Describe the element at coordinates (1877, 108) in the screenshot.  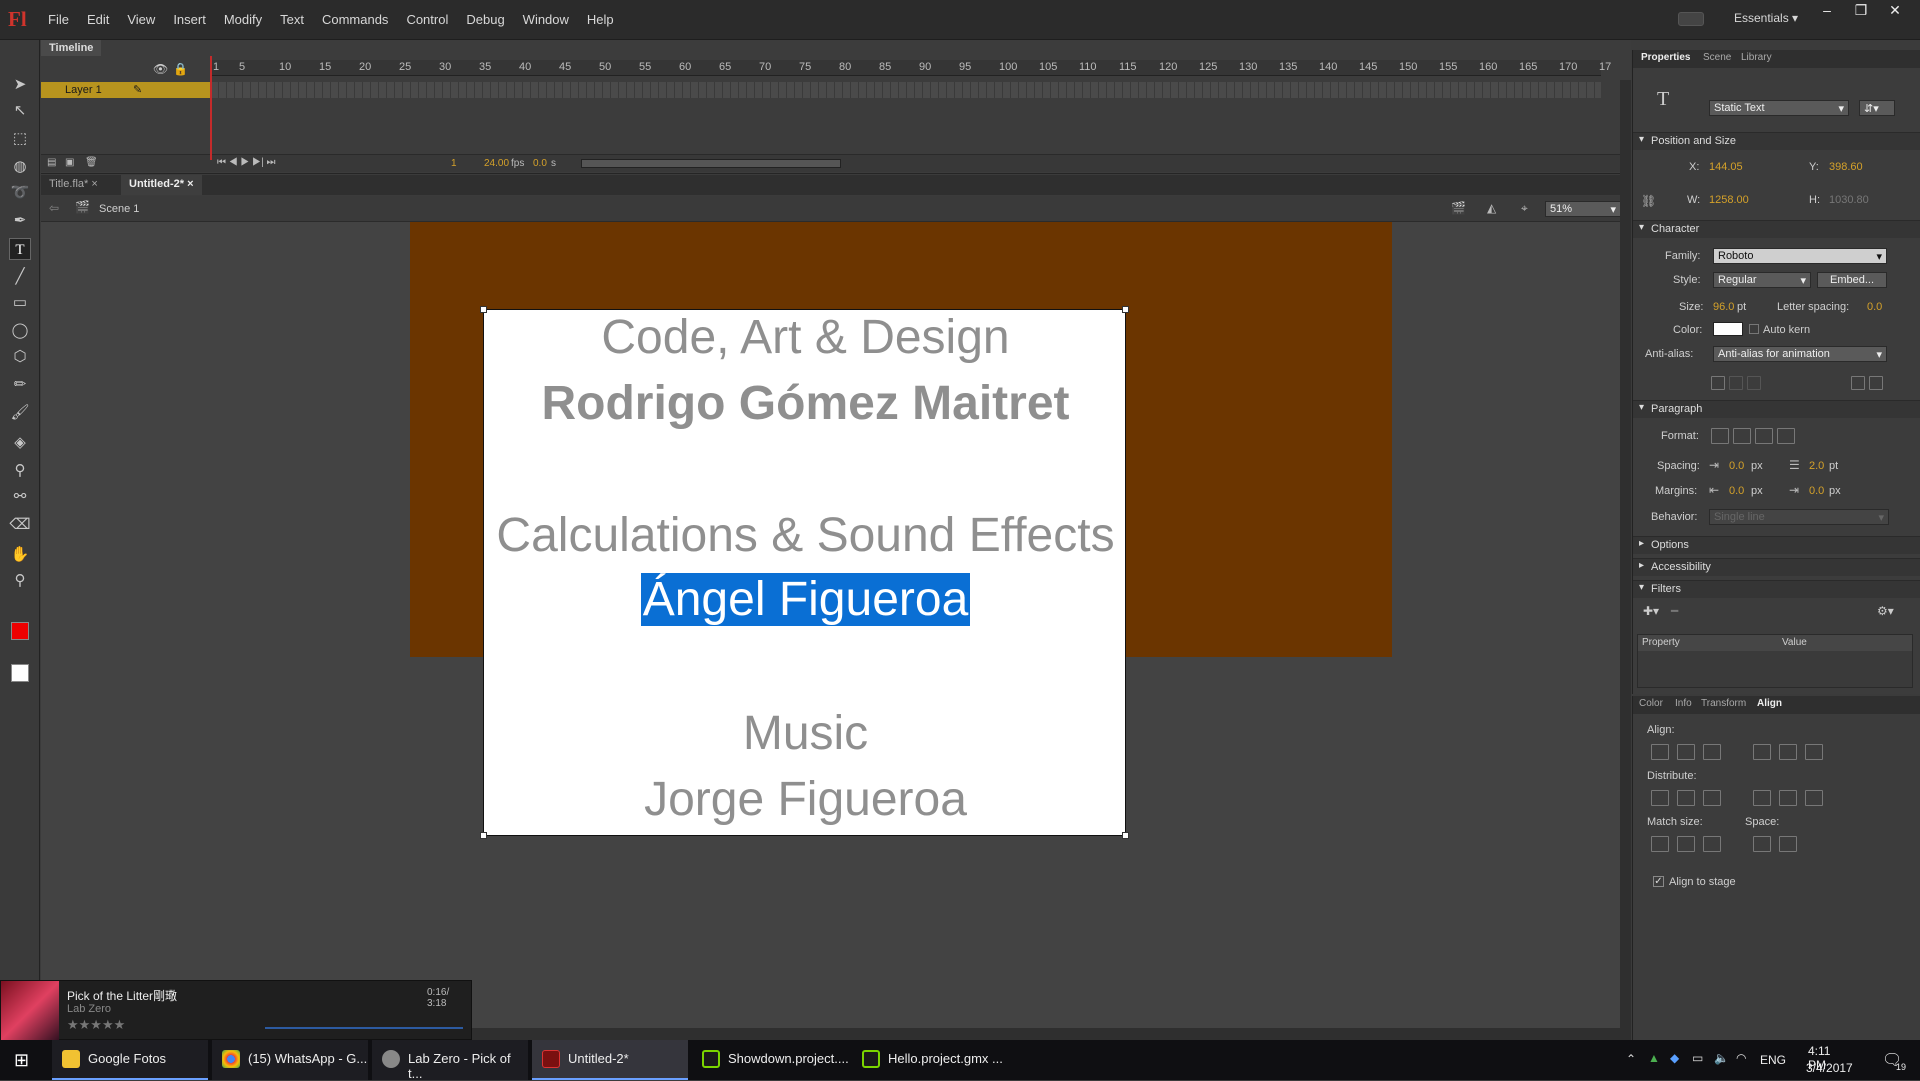
I see `text-orientation-select: ⇵▾` at that location.